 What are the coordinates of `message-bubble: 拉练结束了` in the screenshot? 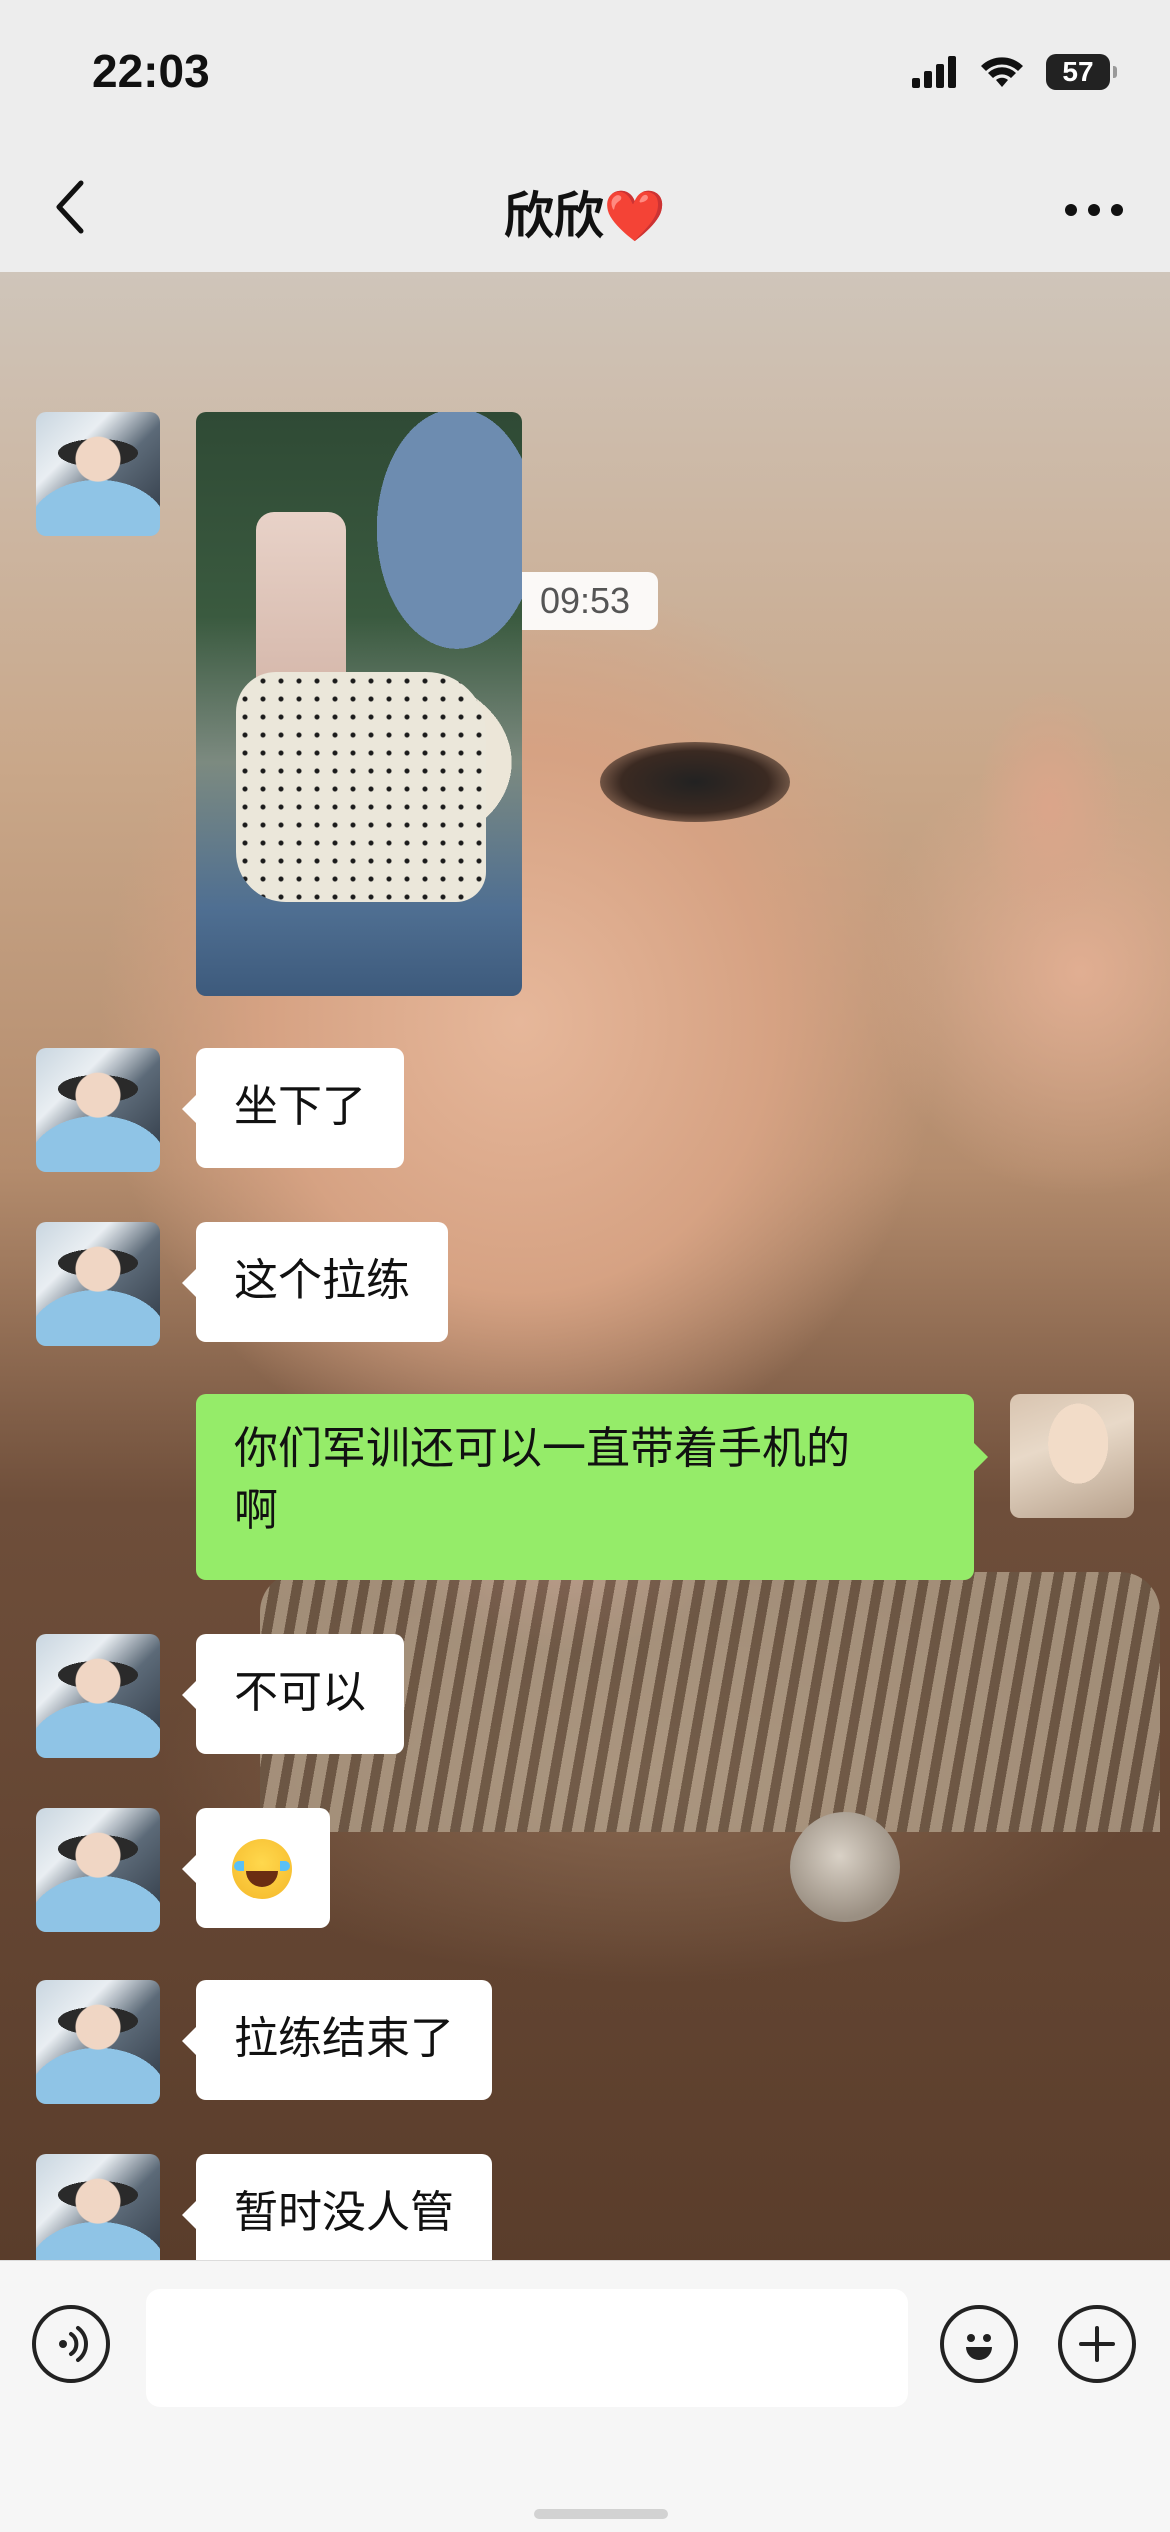 It's located at (337, 2040).